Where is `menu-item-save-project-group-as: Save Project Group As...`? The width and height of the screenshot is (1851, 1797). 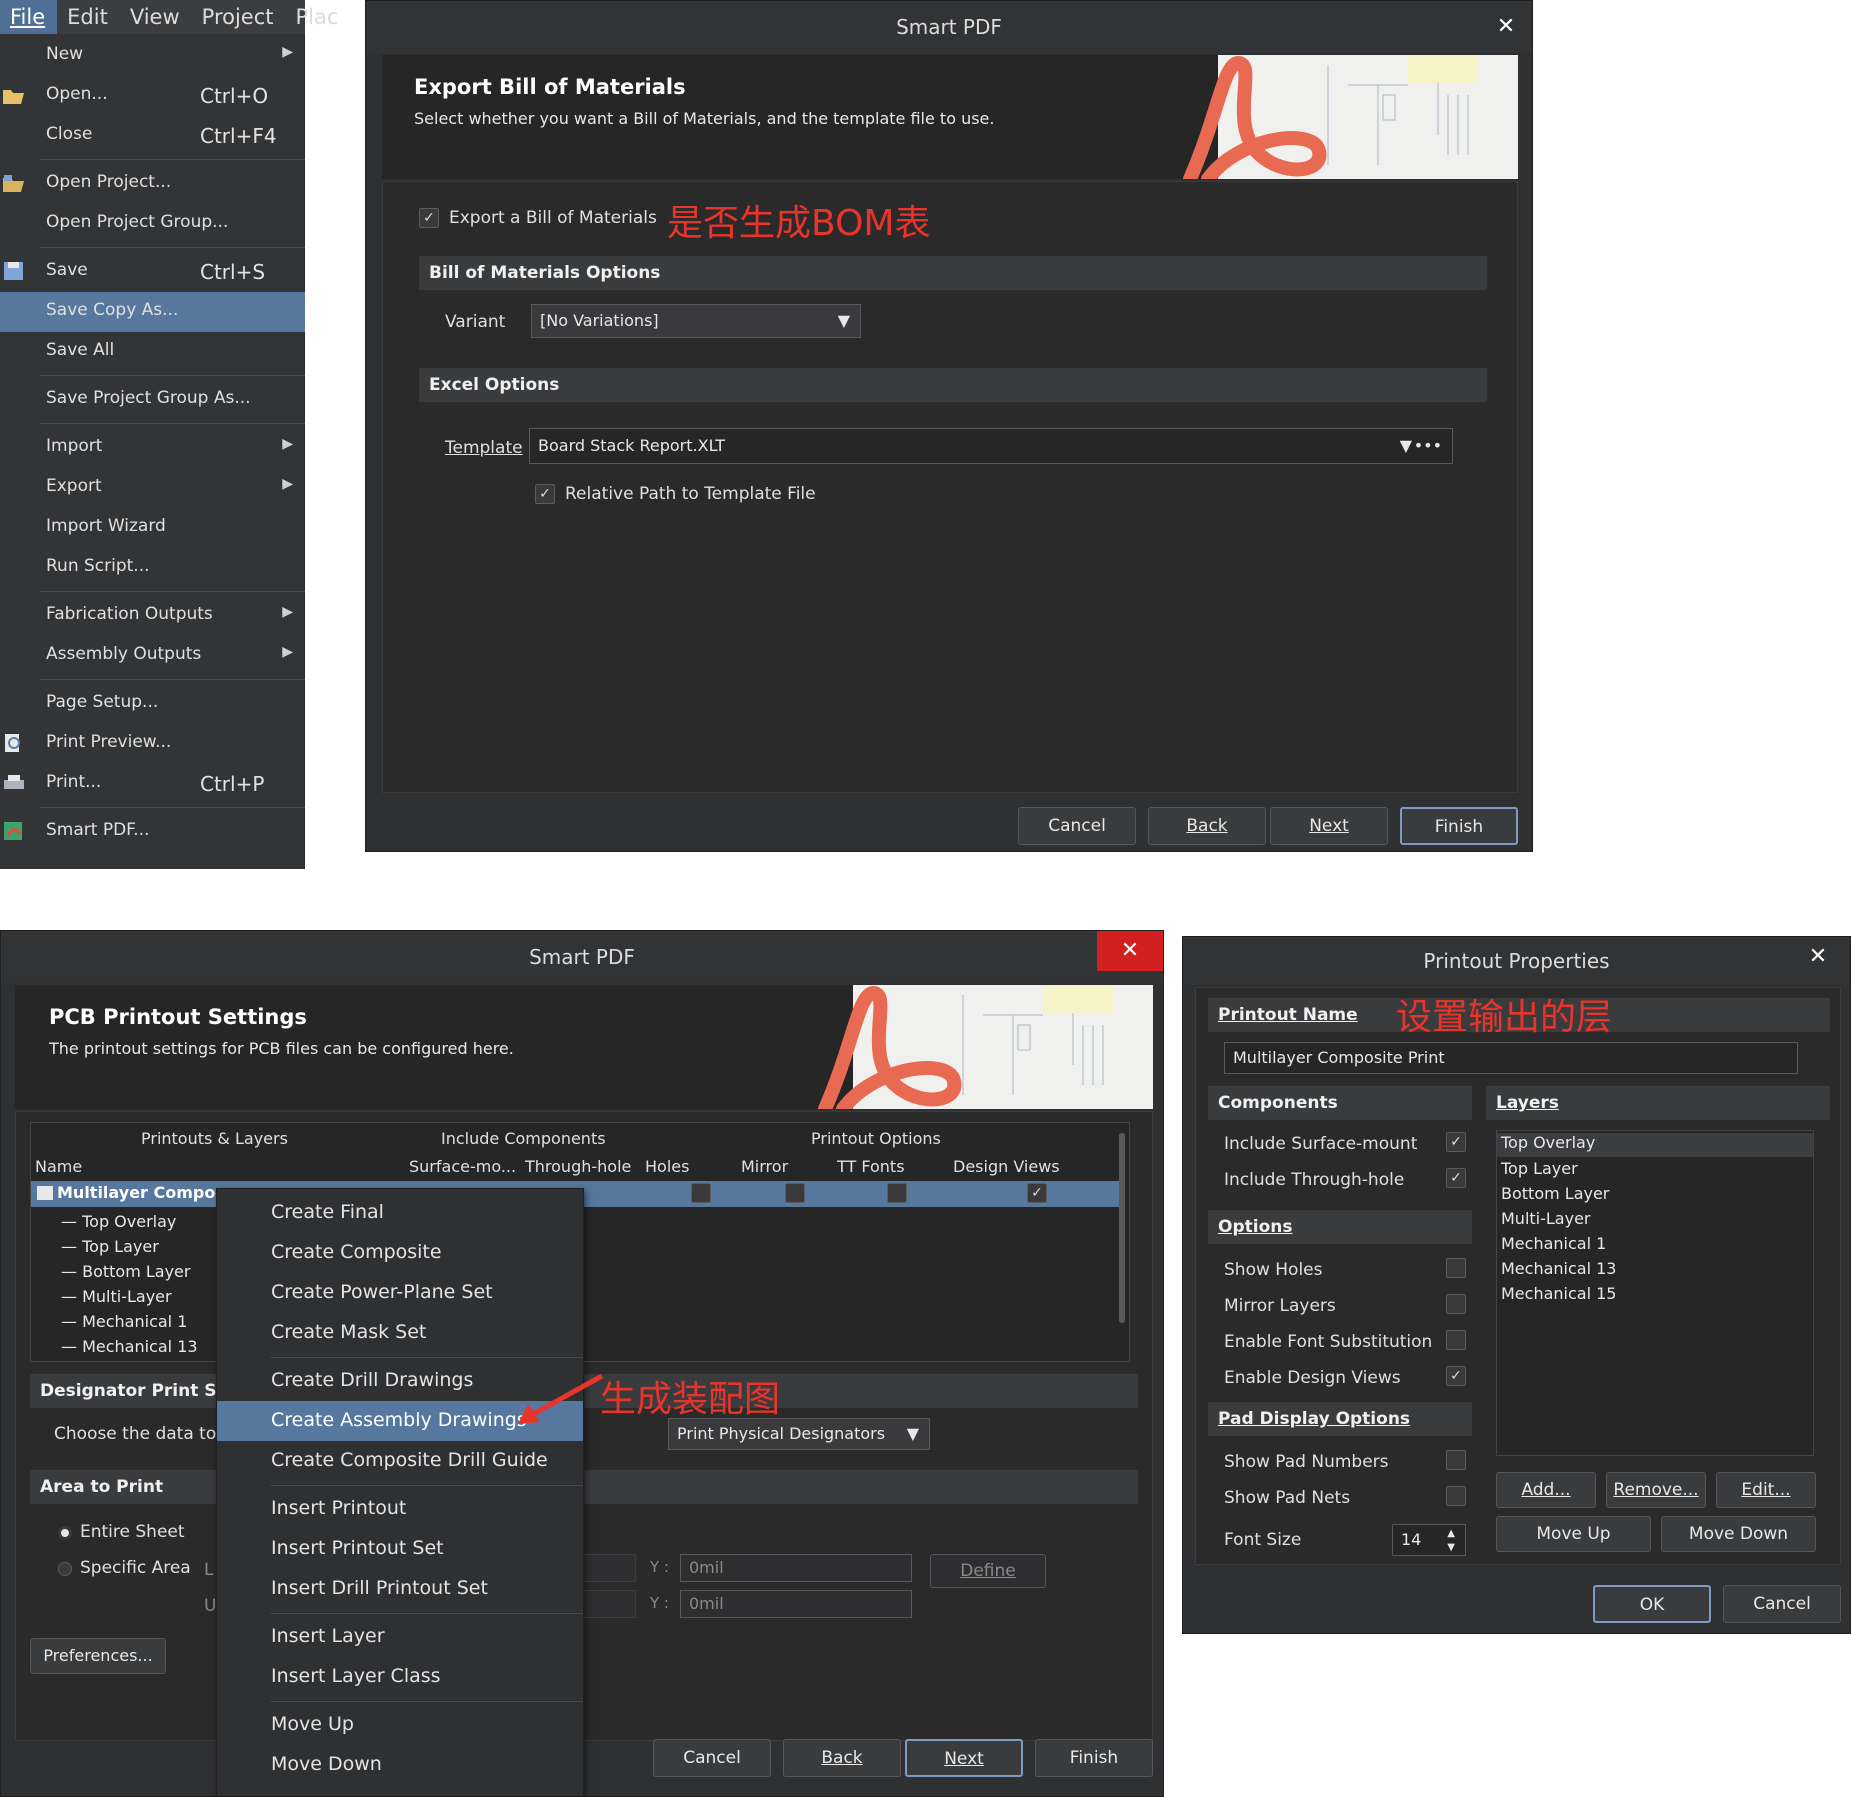 menu-item-save-project-group-as: Save Project Group As... is located at coordinates (152, 400).